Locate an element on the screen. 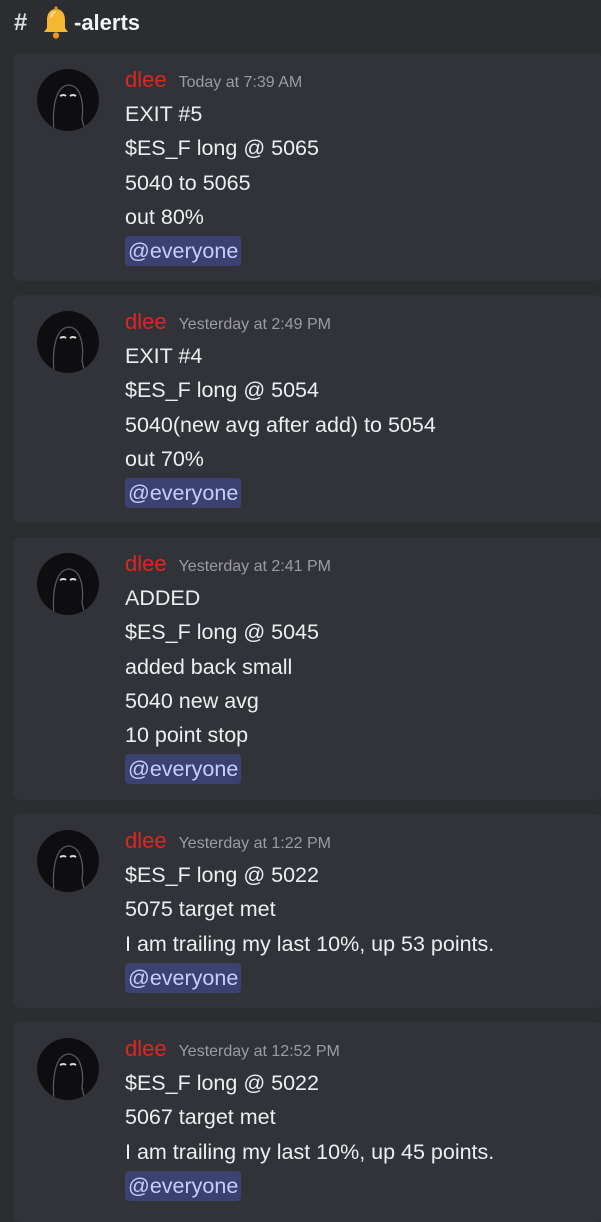  message-line: ADDED is located at coordinates (163, 598).